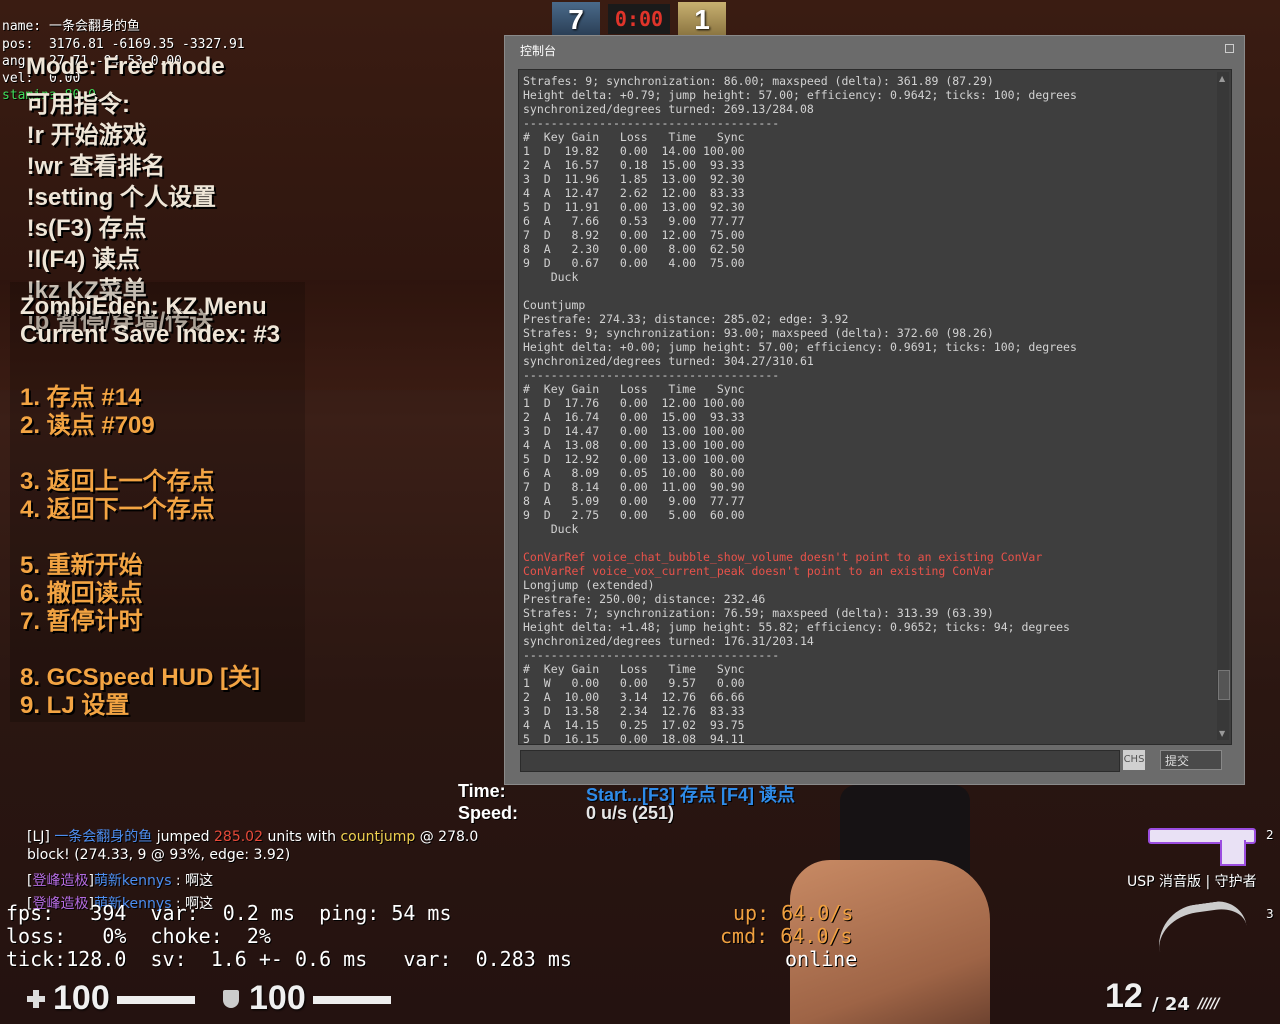  I want to click on ct-score: 7, so click(576, 19).